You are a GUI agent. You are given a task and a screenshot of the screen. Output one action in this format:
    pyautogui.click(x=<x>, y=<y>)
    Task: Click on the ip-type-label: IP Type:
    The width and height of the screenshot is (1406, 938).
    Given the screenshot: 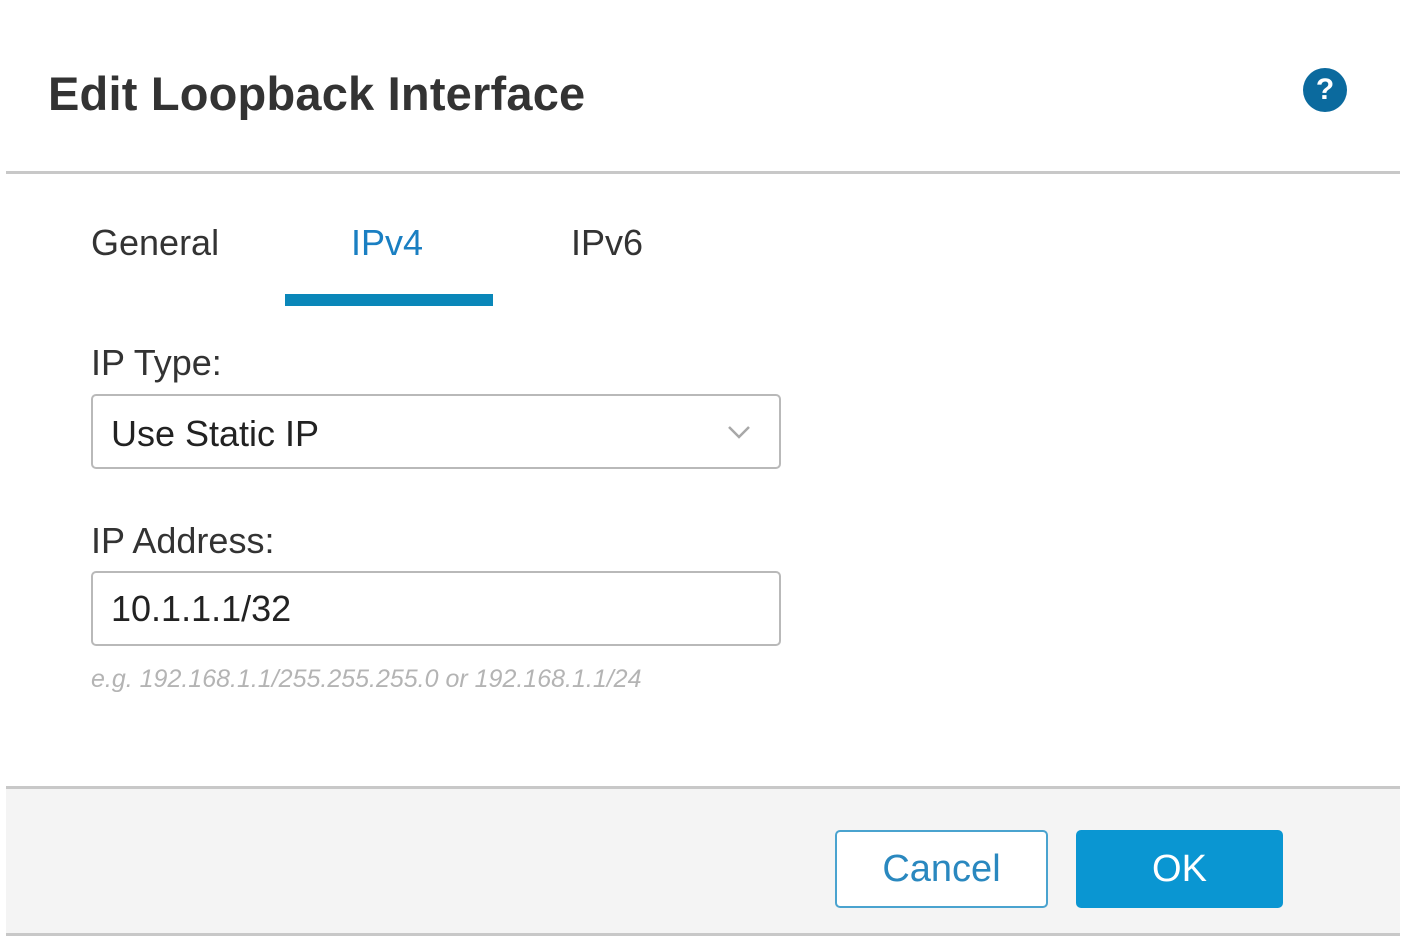 What is the action you would take?
    pyautogui.click(x=156, y=362)
    